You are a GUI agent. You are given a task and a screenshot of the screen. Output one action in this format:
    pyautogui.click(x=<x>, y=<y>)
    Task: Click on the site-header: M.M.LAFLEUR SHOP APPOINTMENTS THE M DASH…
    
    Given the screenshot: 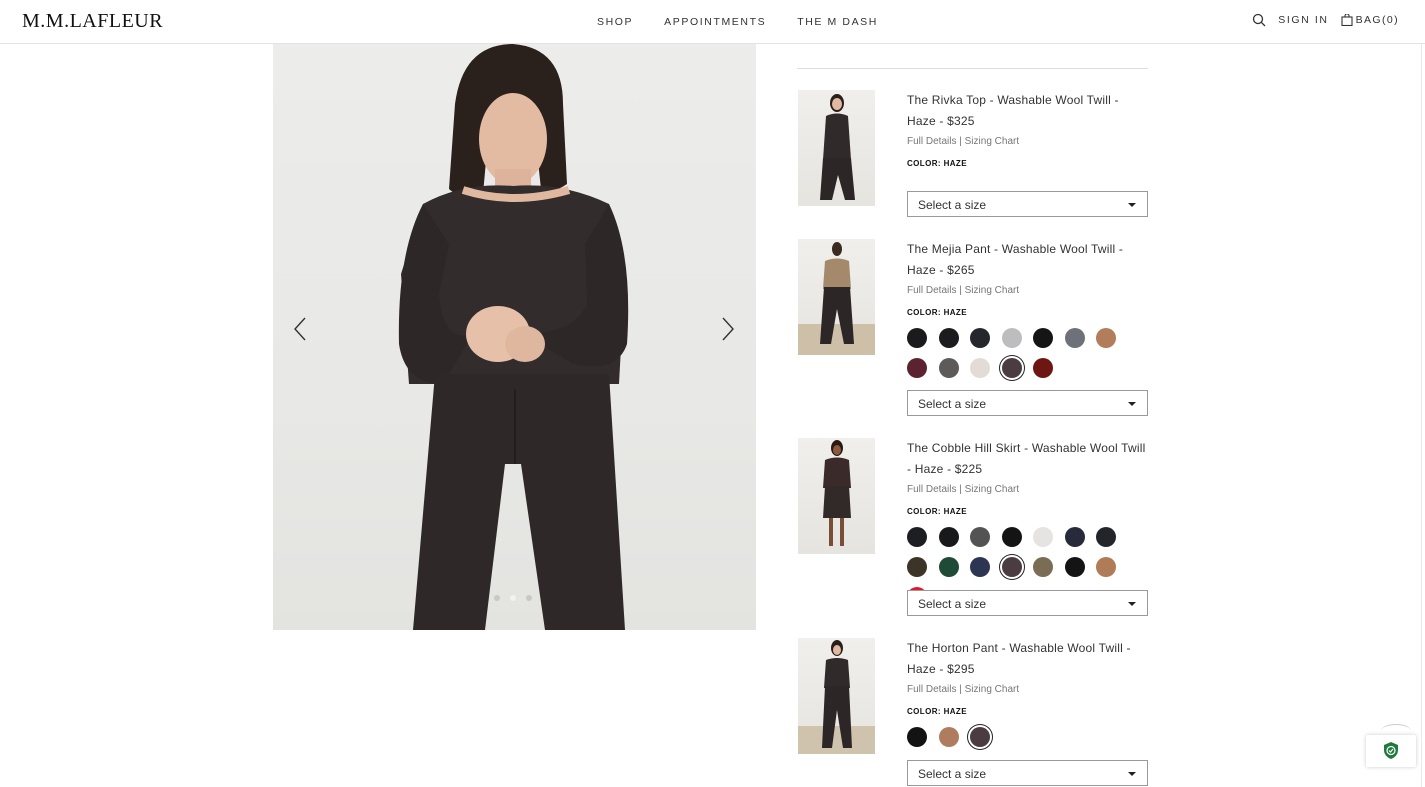 What is the action you would take?
    pyautogui.click(x=712, y=22)
    